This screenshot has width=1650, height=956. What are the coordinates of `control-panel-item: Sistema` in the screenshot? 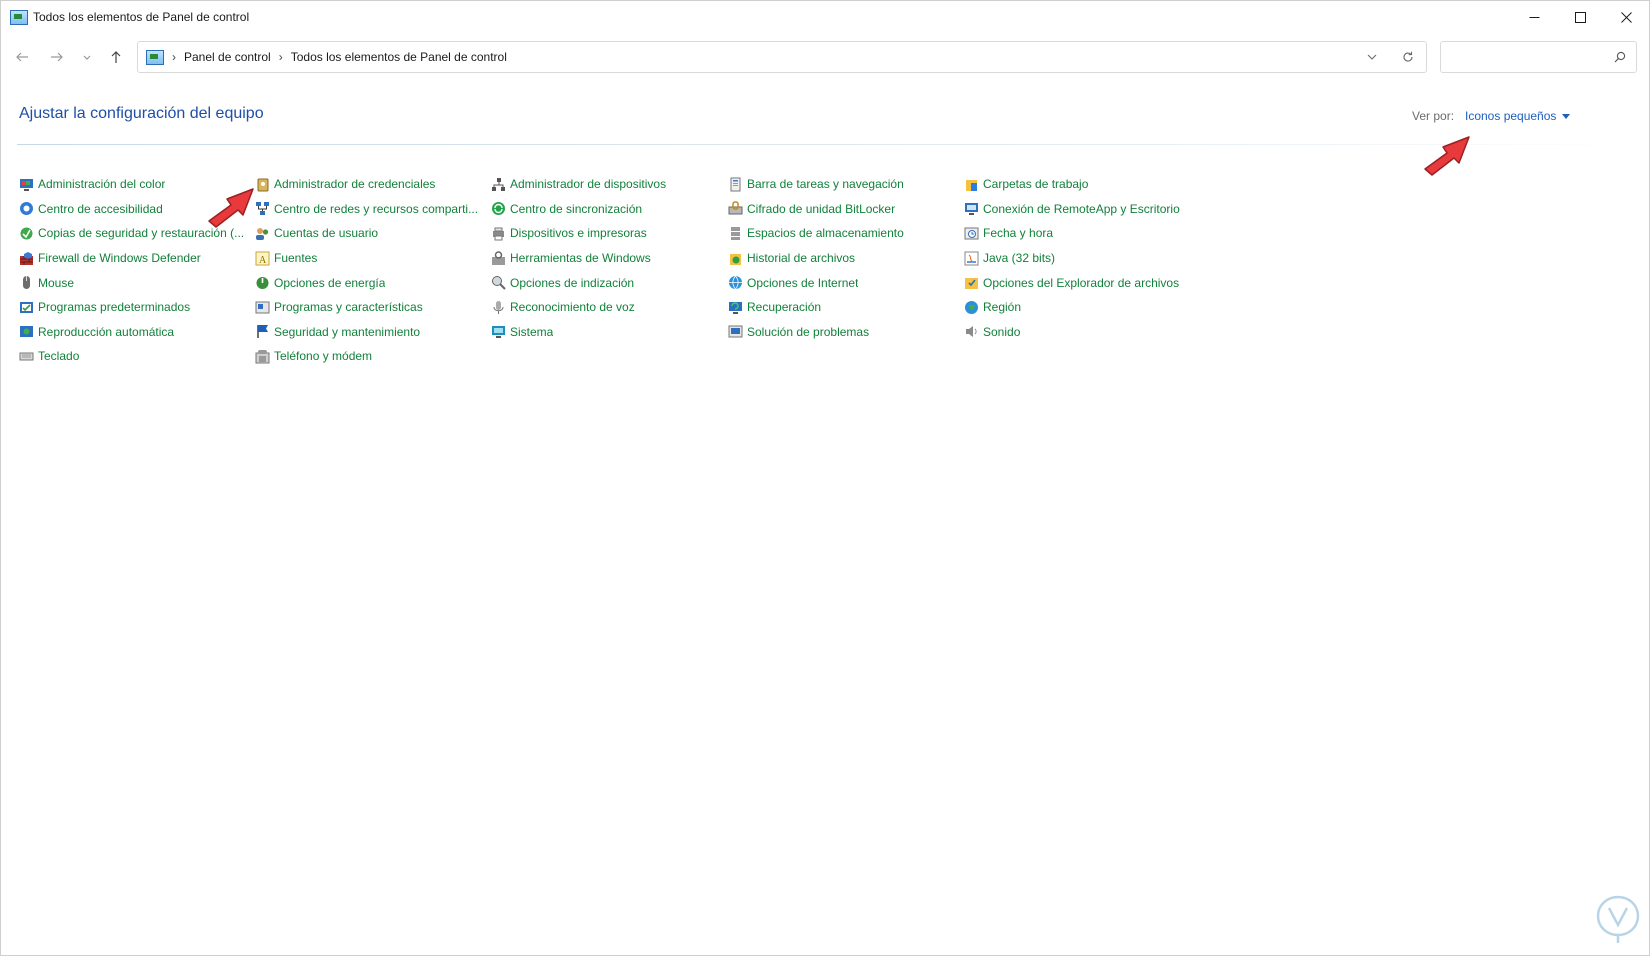 It's located at (609, 332).